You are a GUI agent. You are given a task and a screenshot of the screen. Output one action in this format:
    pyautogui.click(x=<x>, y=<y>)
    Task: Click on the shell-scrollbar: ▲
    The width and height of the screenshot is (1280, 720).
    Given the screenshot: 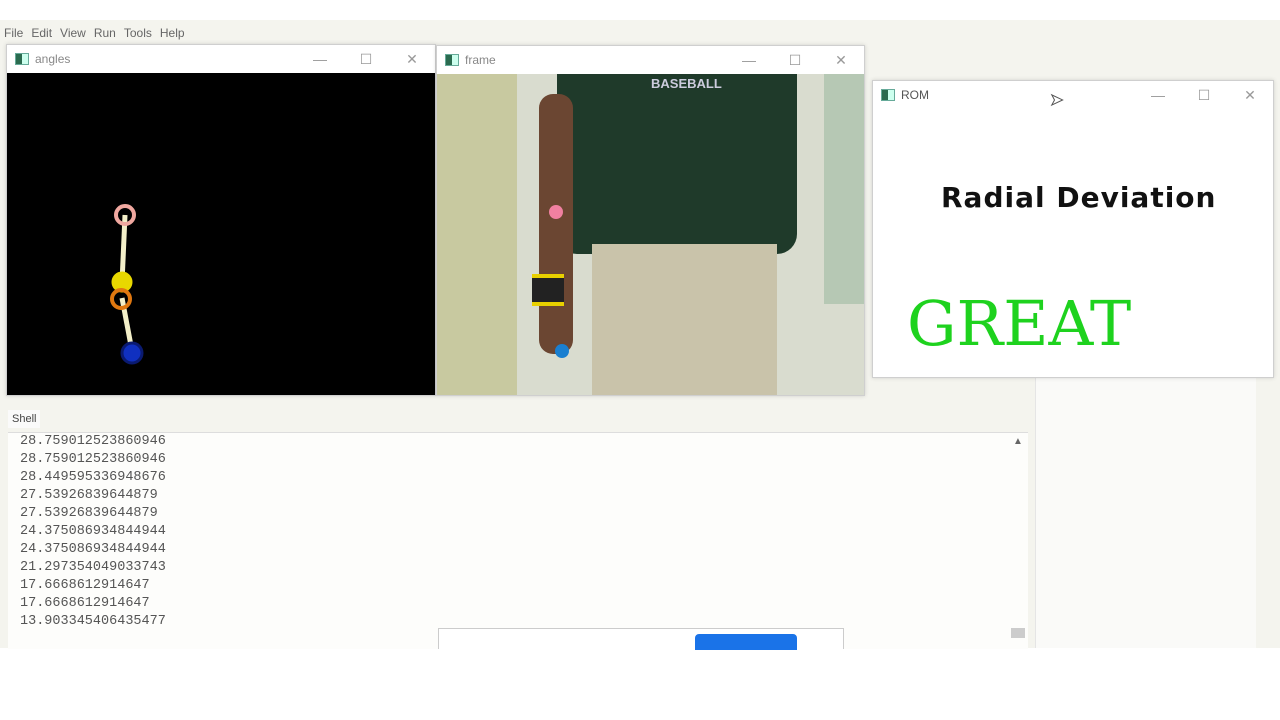 What is the action you would take?
    pyautogui.click(x=1018, y=542)
    